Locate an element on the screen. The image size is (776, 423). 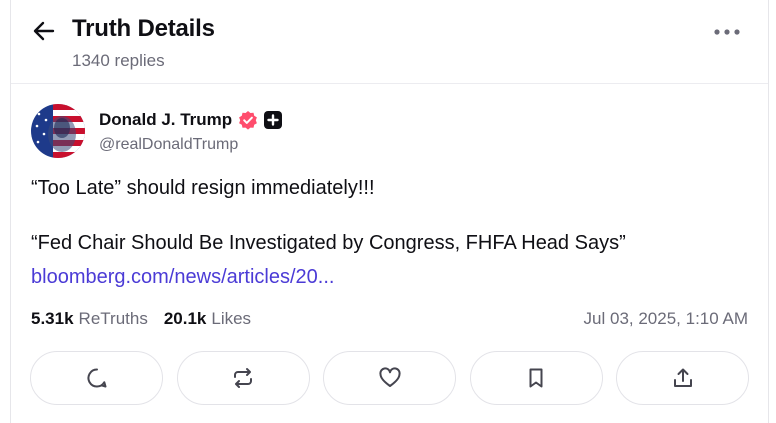
post-author: Donald J. Trump @realDonaldTrump is located at coordinates (157, 131).